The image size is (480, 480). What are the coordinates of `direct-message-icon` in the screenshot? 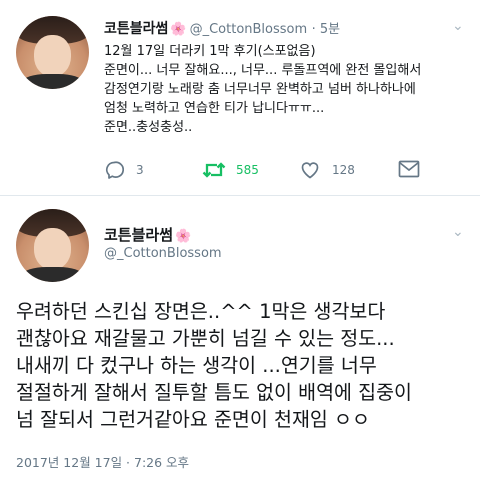 It's located at (409, 169).